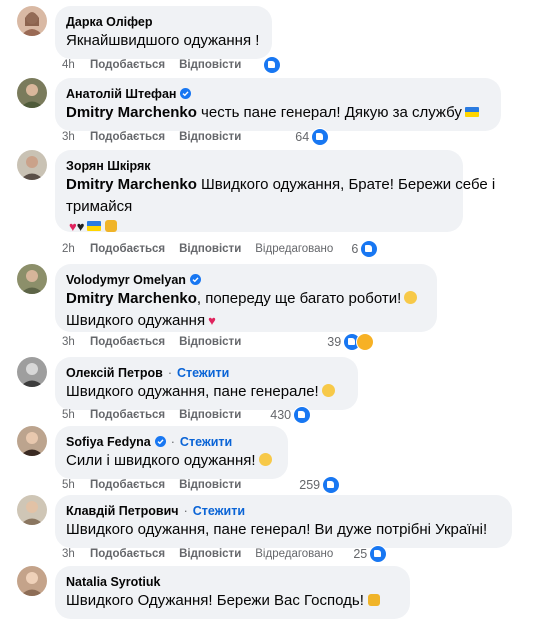 Image resolution: width=554 pixels, height=619 pixels. Describe the element at coordinates (76, 249) in the screenshot. I see `timestamp: 2h` at that location.